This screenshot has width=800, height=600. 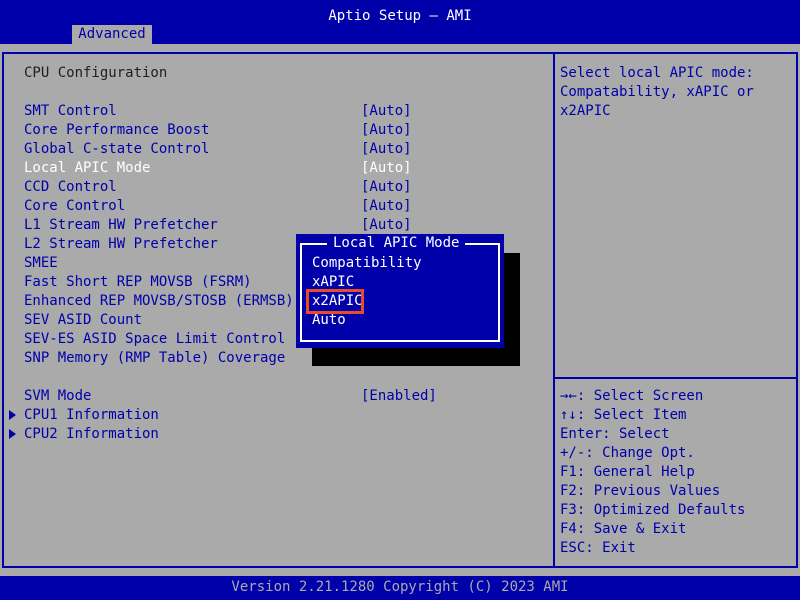 I want to click on help-divider, so click(x=676, y=378).